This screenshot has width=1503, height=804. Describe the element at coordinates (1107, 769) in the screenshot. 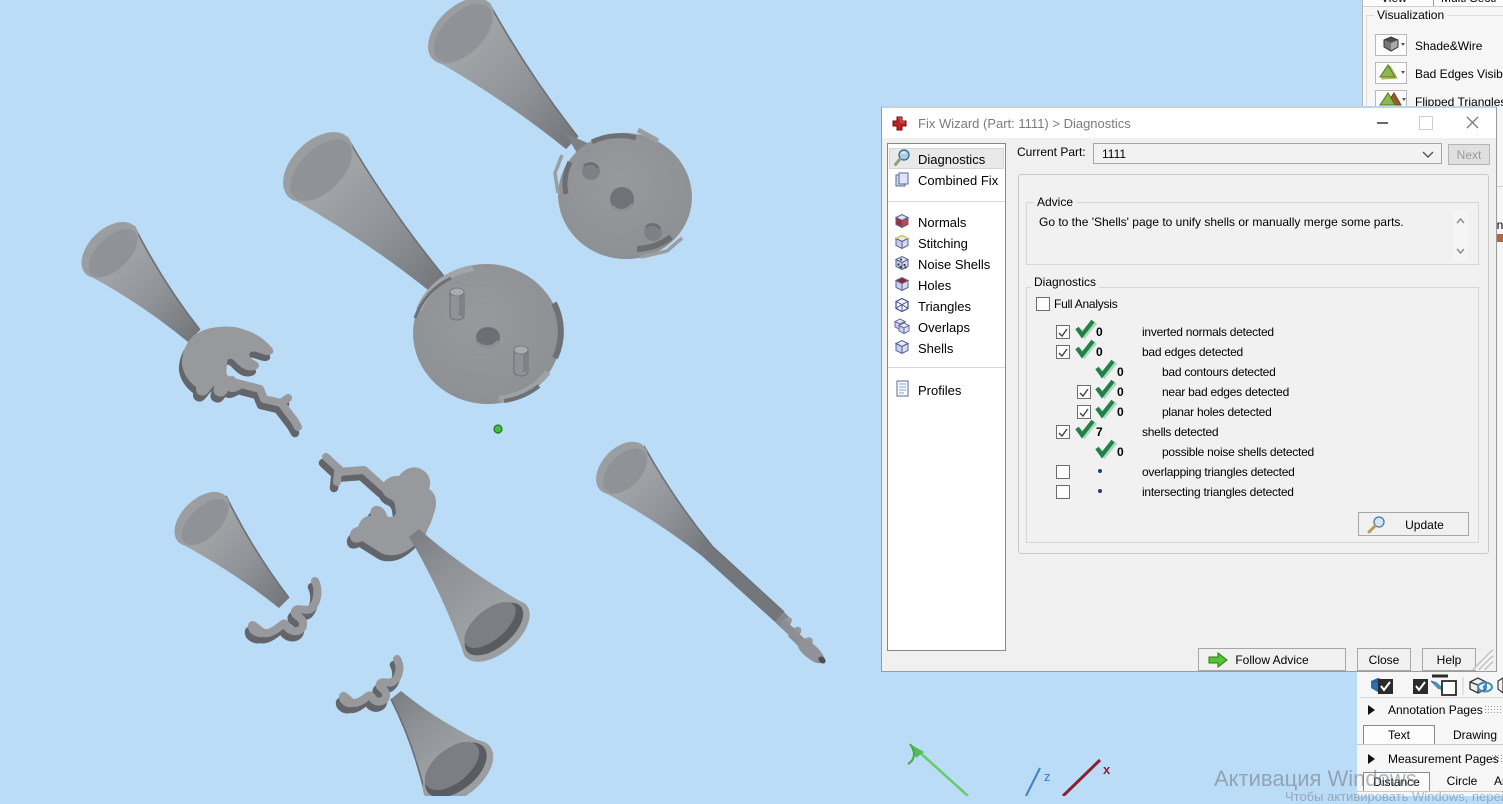

I see `svg-text: x` at that location.